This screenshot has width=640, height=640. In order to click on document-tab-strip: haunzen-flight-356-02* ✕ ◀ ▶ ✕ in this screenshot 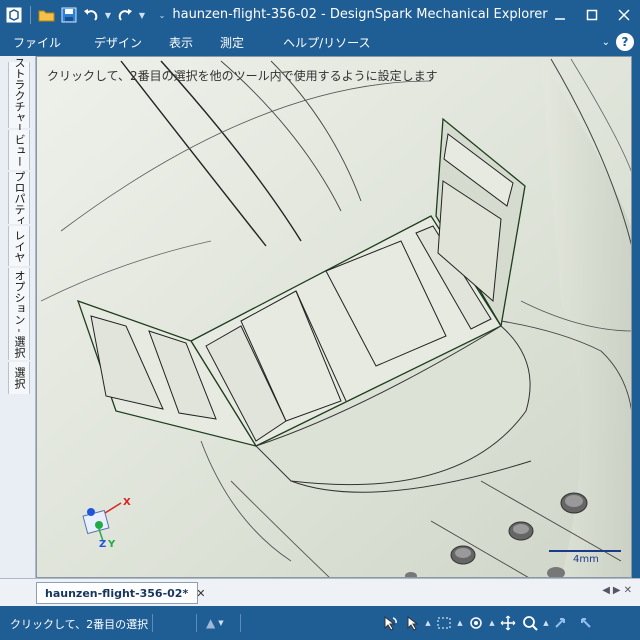, I will do `click(320, 592)`.